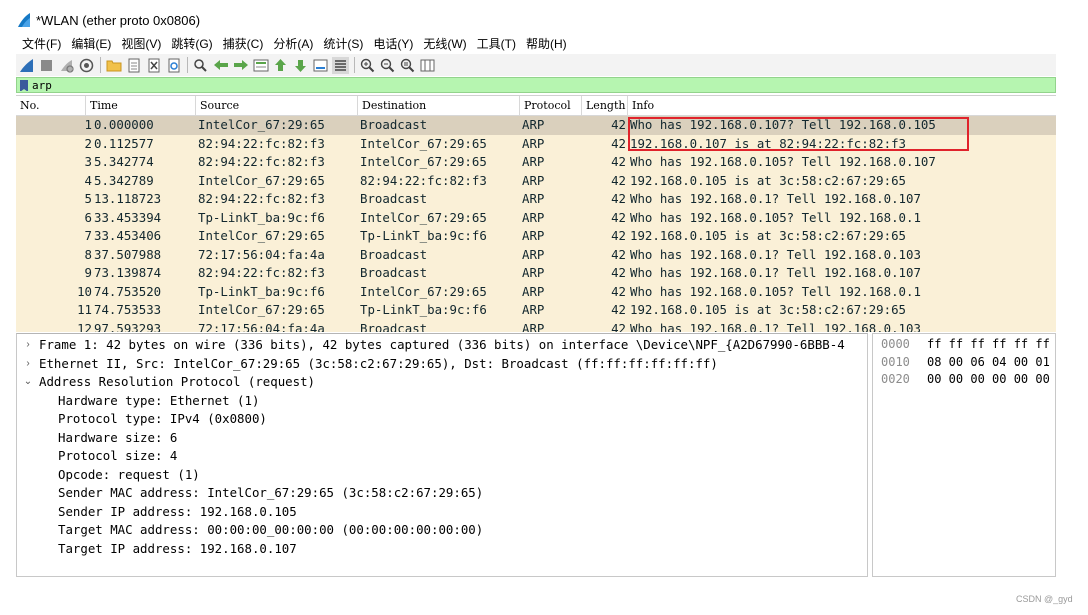  I want to click on packet-cell-no: 6, so click(88, 217).